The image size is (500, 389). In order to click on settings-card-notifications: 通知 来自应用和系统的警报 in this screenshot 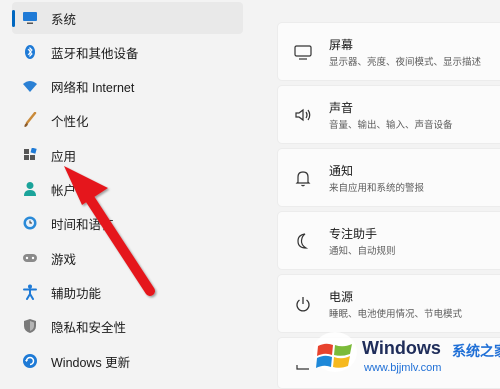, I will do `click(388, 177)`.